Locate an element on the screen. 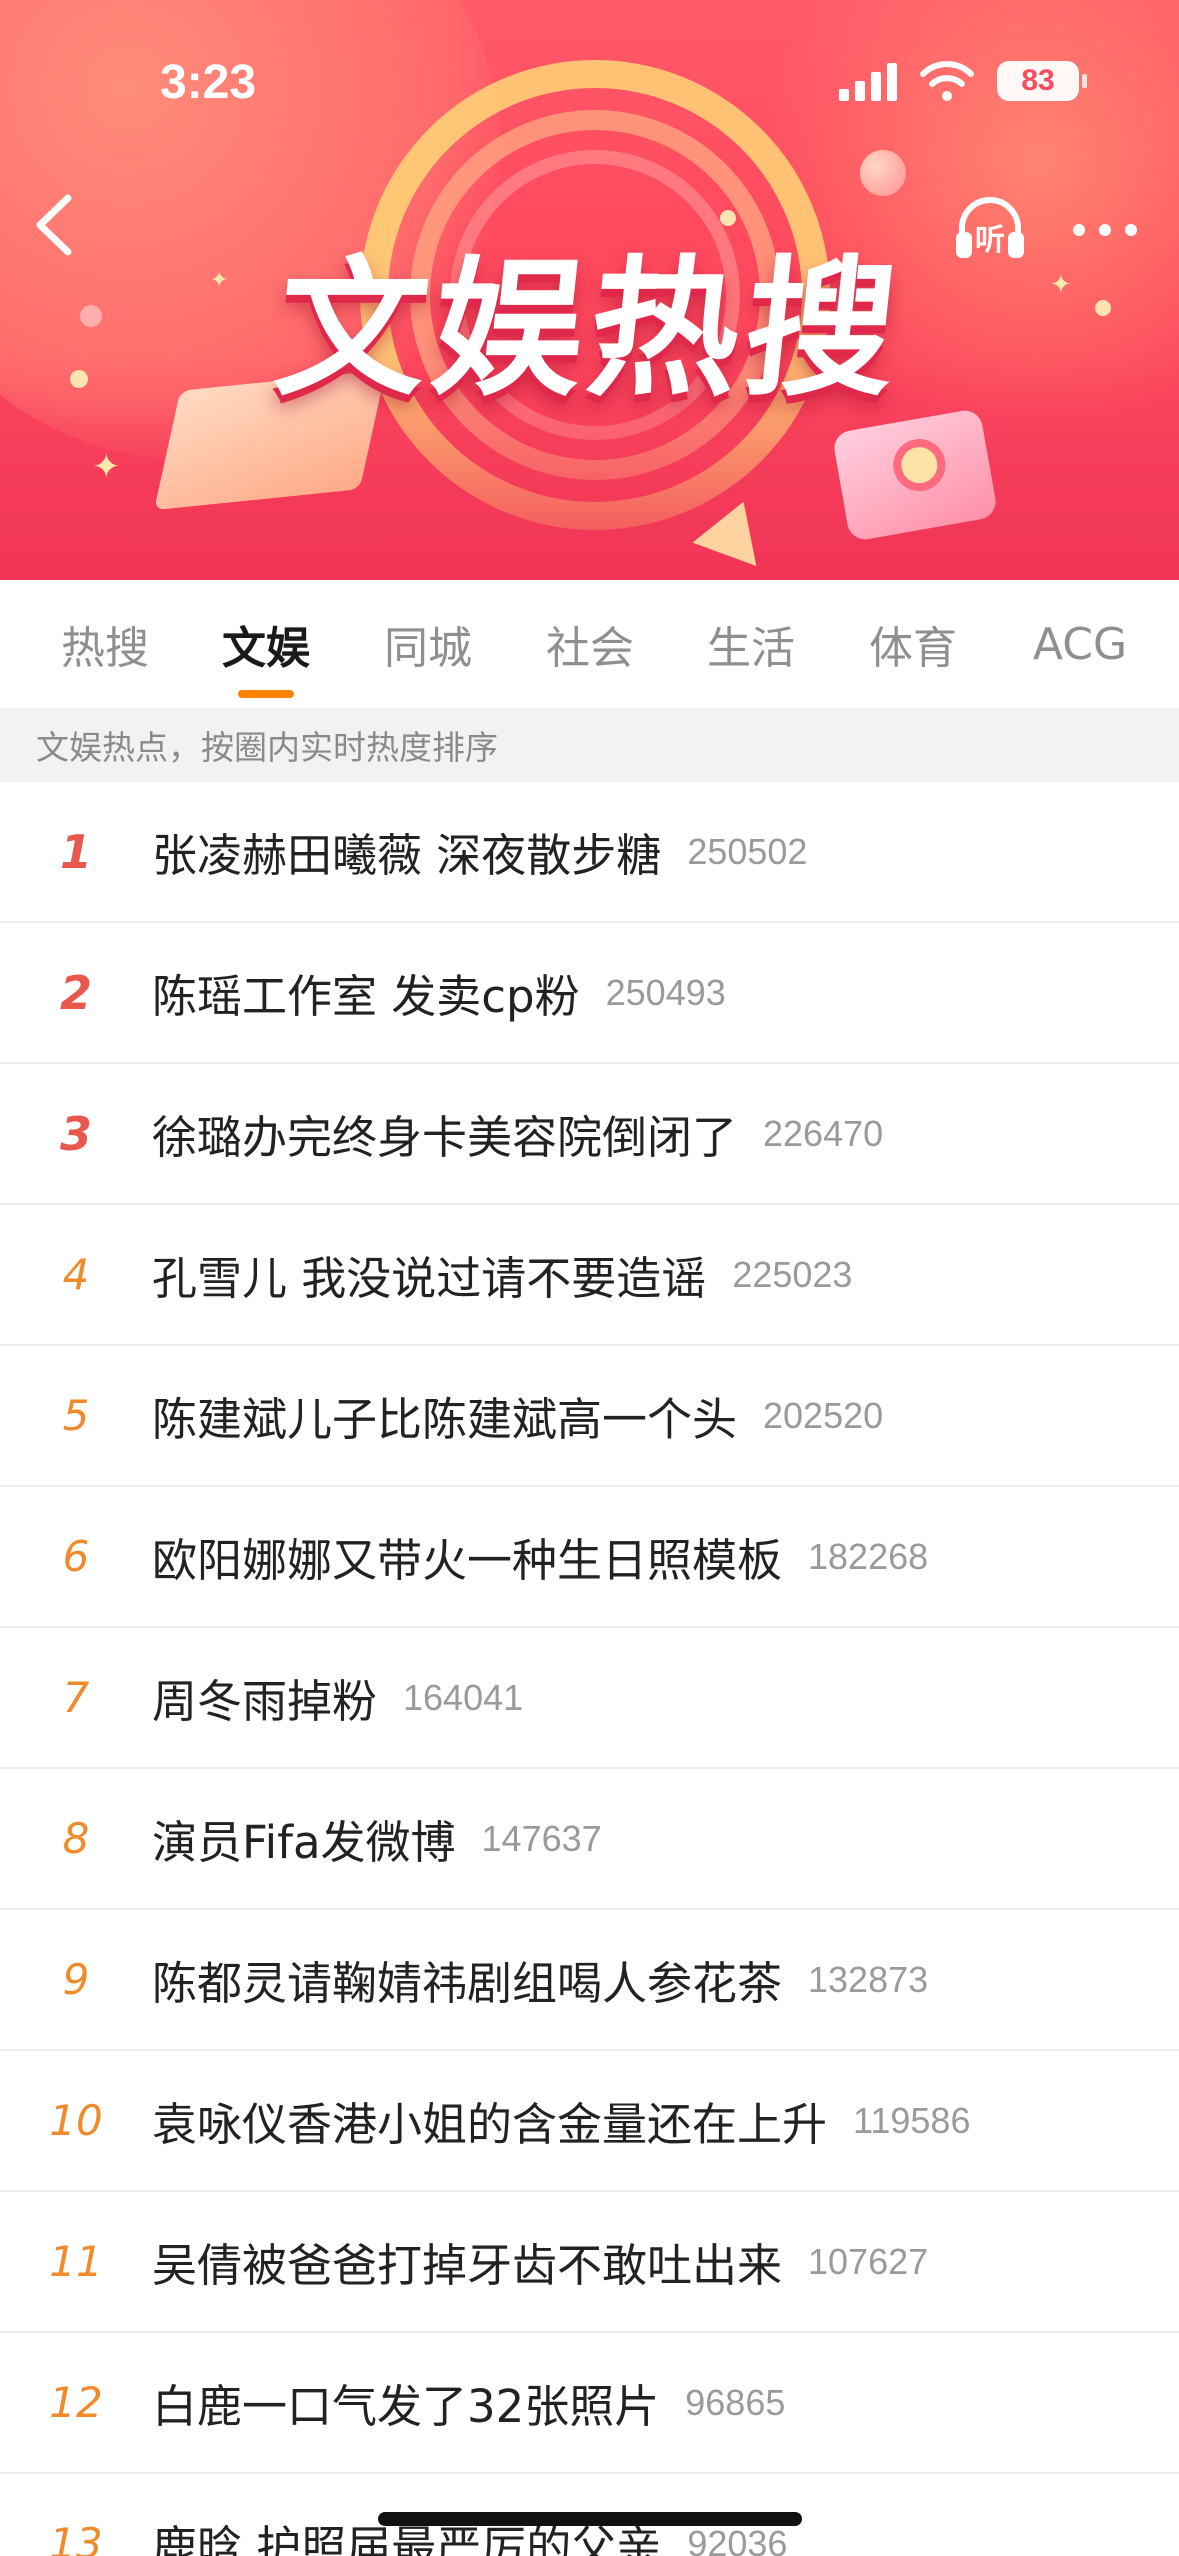  back-button is located at coordinates (55, 225).